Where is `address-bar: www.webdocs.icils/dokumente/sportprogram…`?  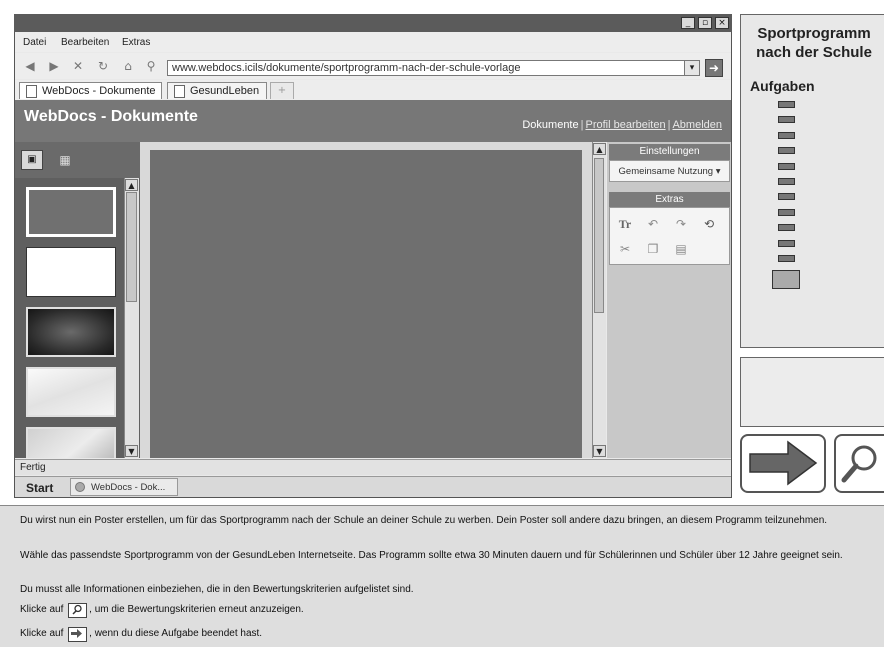 address-bar: www.webdocs.icils/dokumente/sportprogram… is located at coordinates (427, 68).